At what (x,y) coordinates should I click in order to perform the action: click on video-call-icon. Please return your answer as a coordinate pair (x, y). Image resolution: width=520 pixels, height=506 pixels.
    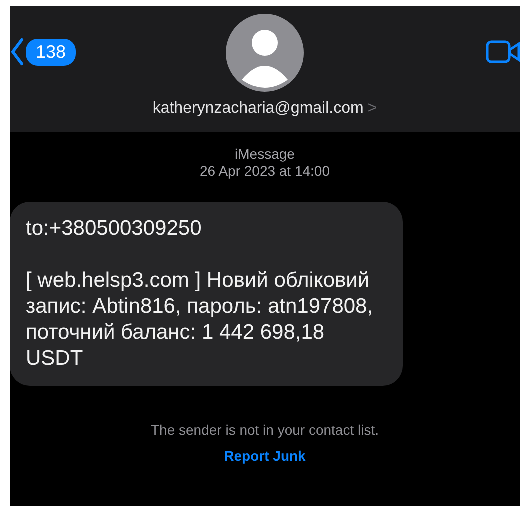
    Looking at the image, I should click on (503, 52).